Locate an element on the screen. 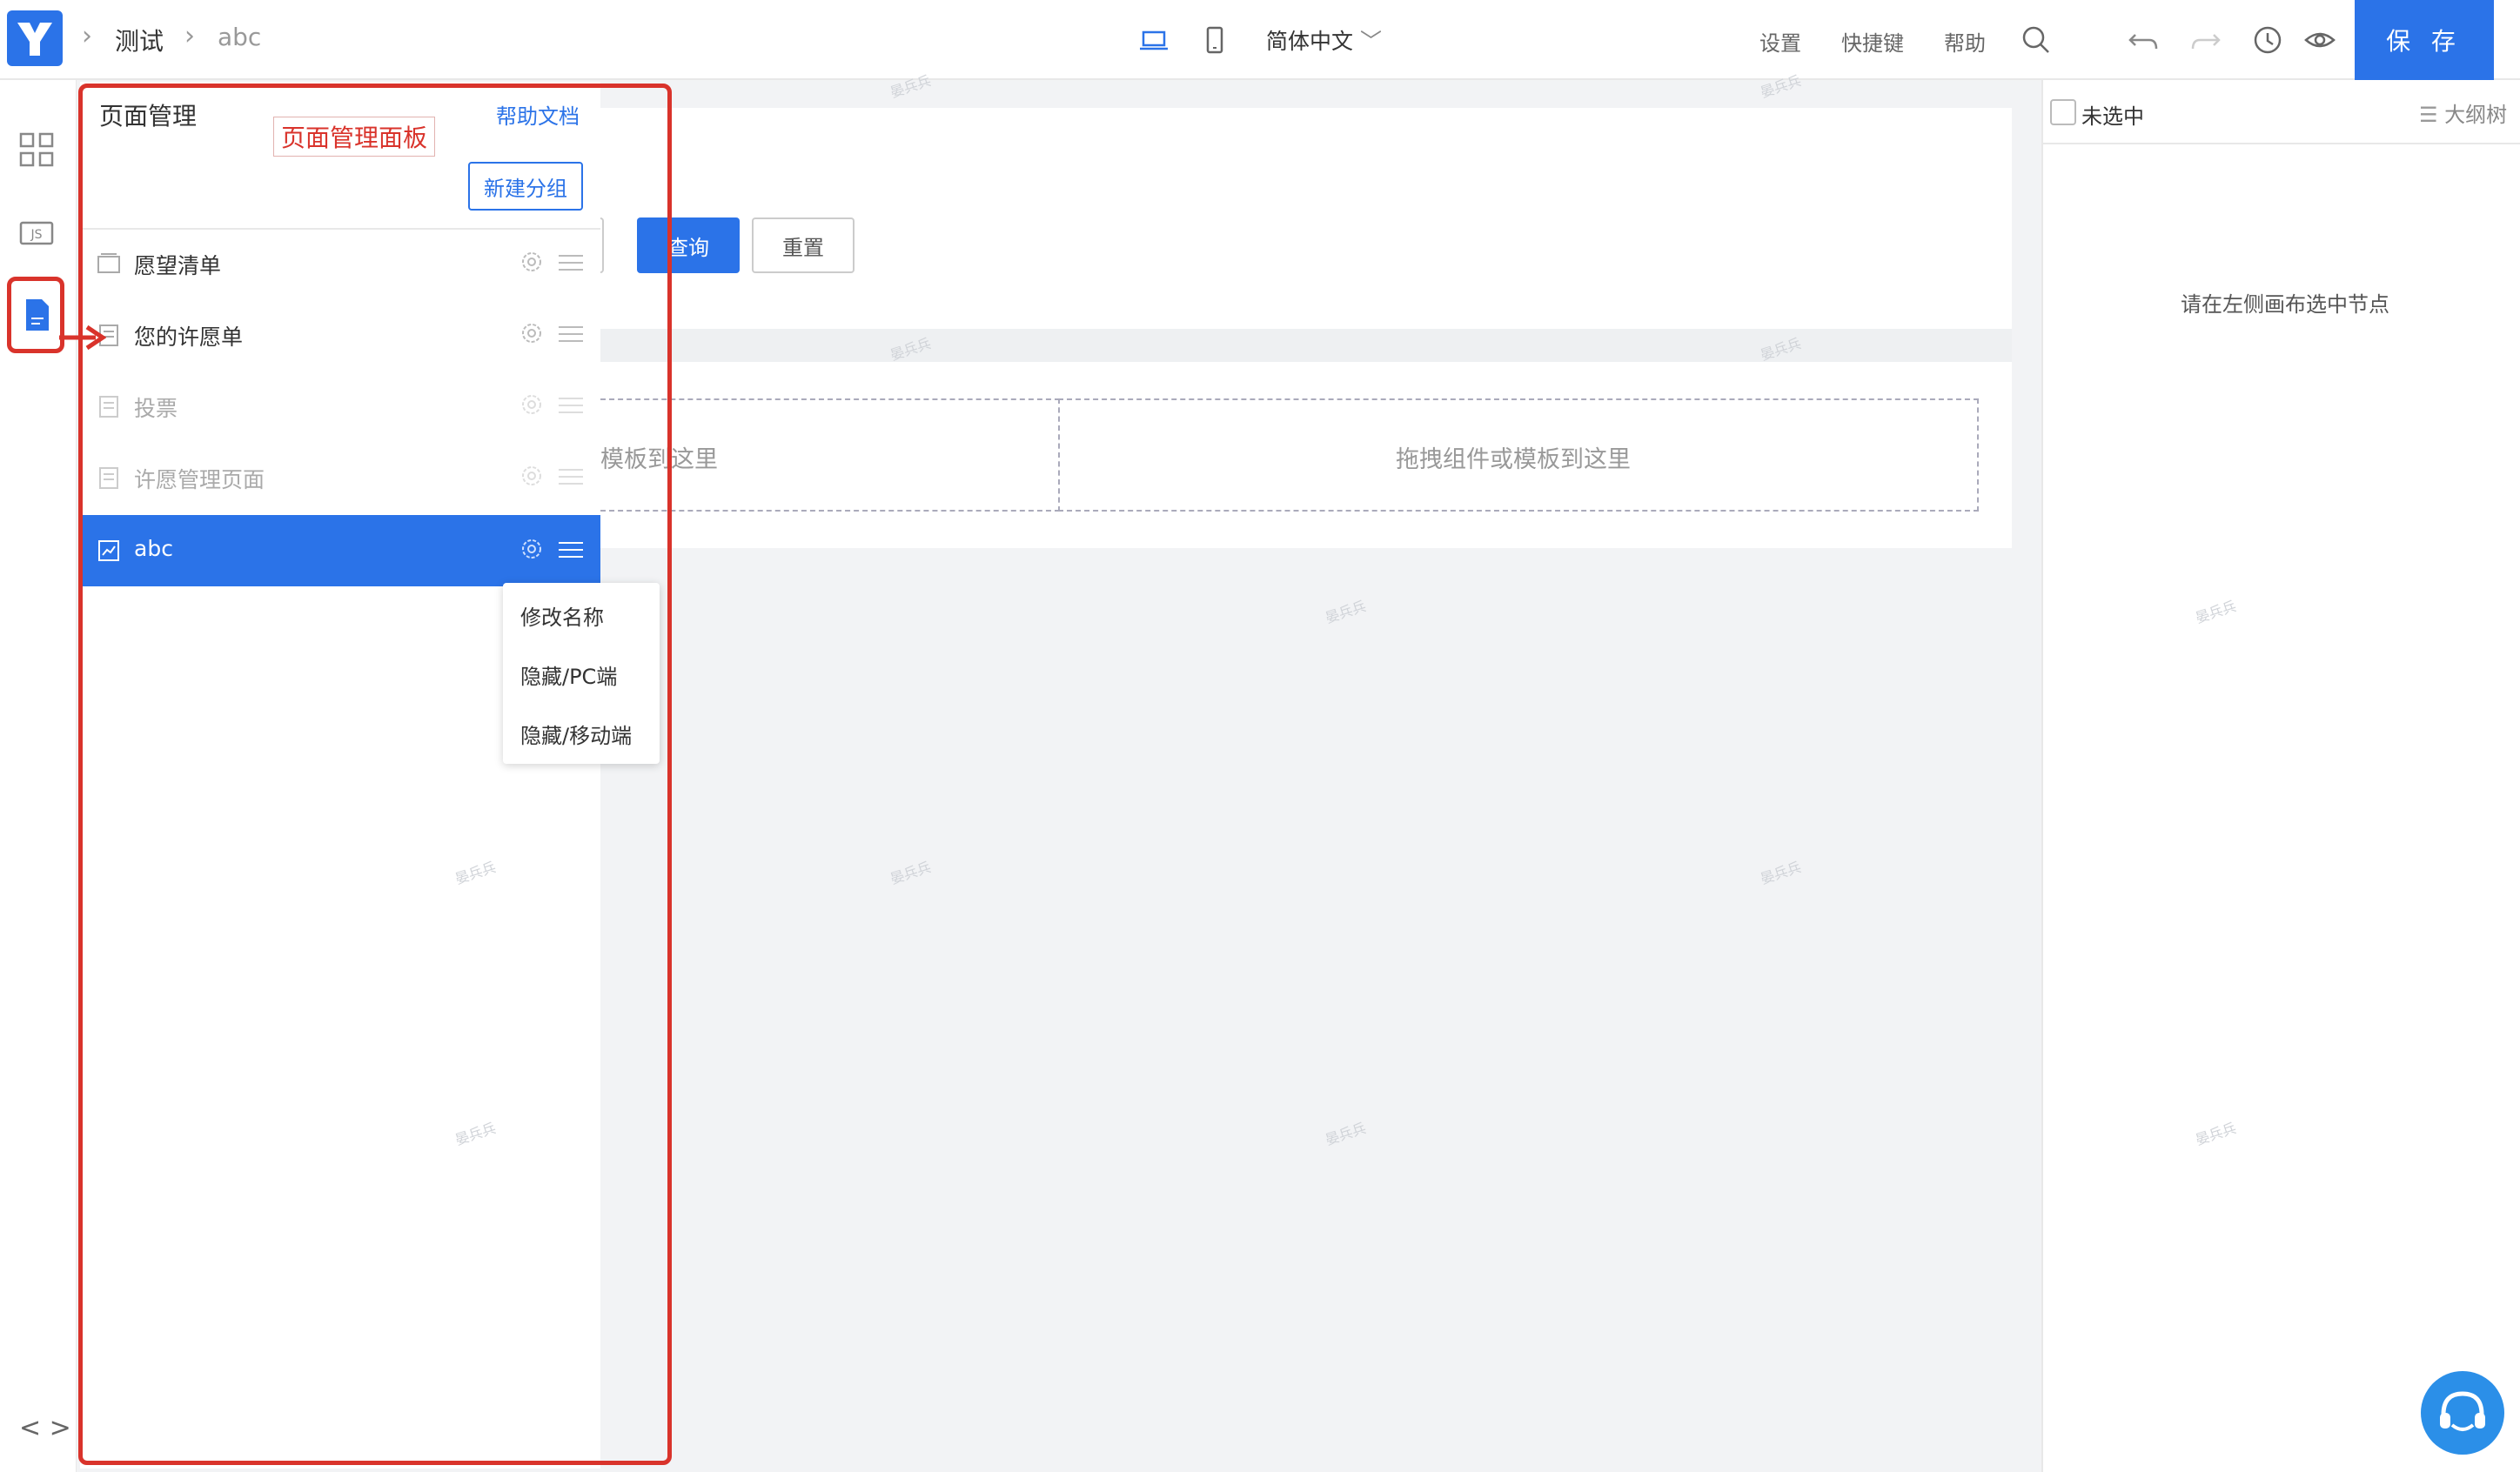 This screenshot has height=1472, width=2520. drop-zone-right-text: 拖拽组件或模板到这里 is located at coordinates (1513, 459).